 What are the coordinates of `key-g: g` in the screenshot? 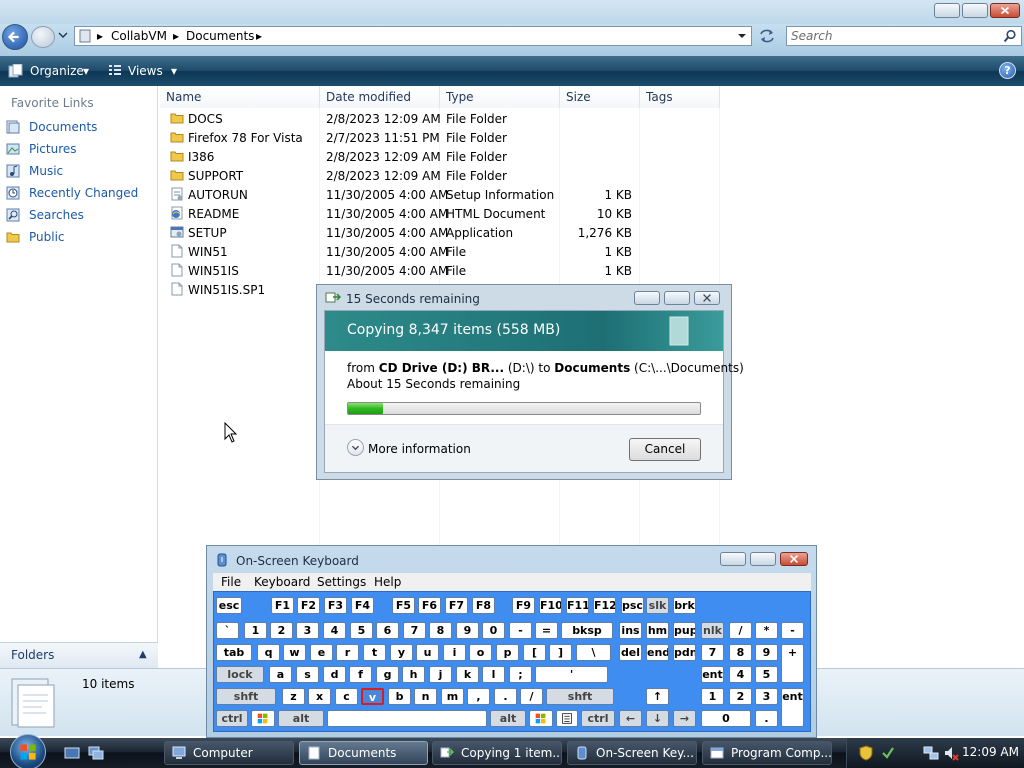 It's located at (387, 674).